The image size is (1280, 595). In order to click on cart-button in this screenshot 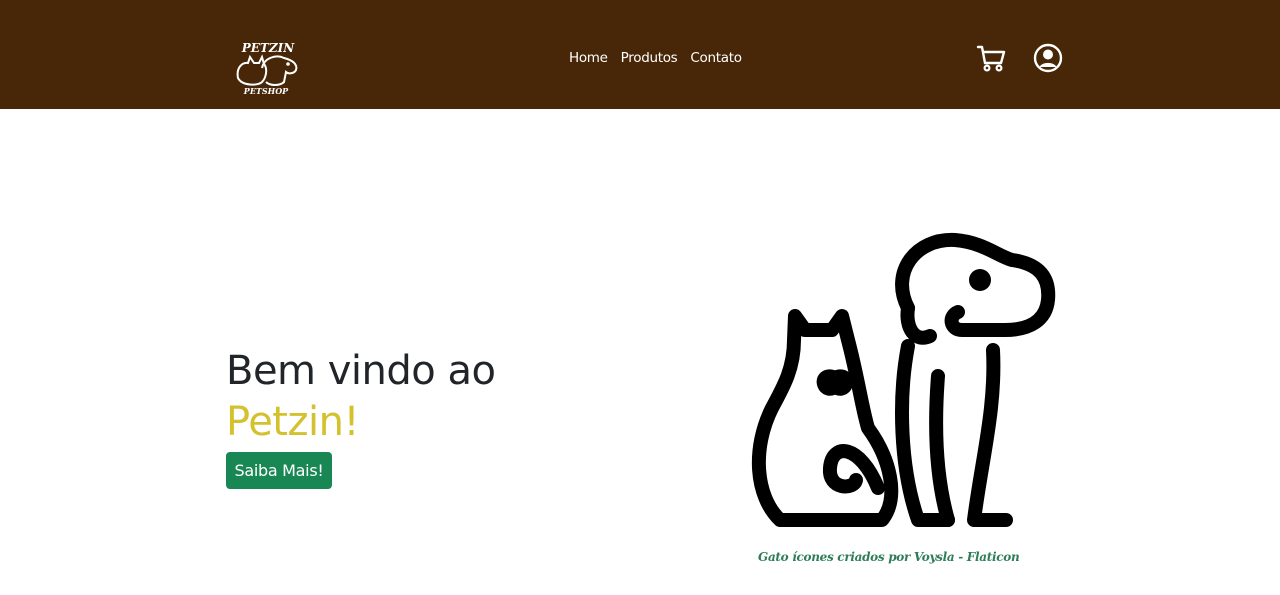, I will do `click(991, 58)`.